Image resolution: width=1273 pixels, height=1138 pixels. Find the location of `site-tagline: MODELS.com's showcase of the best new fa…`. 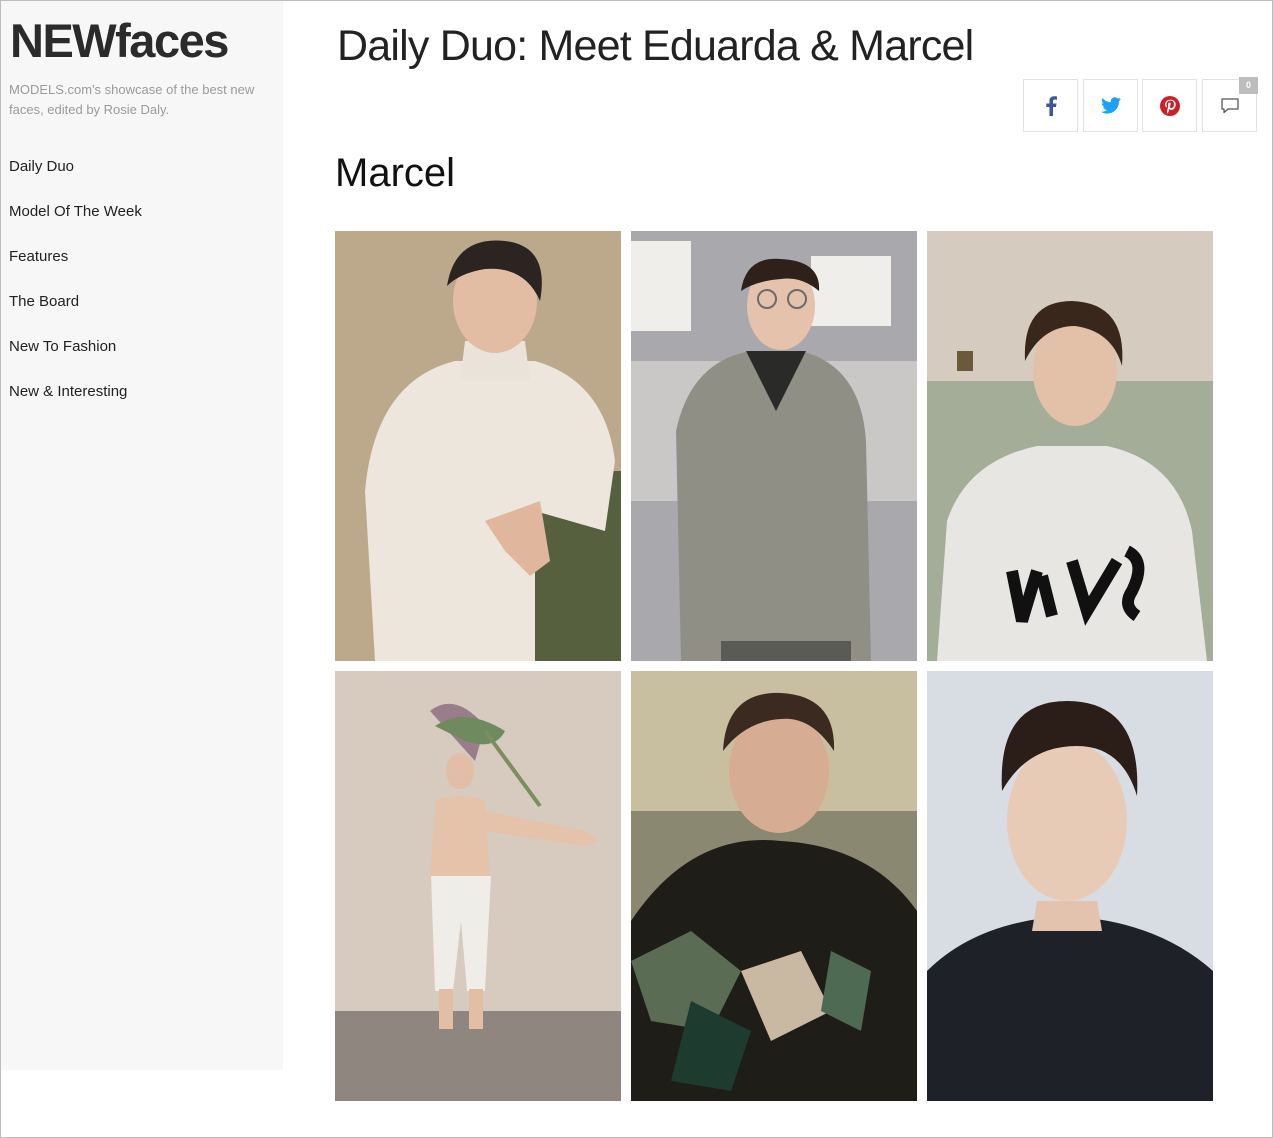

site-tagline: MODELS.com's showcase of the best new fa… is located at coordinates (132, 99).